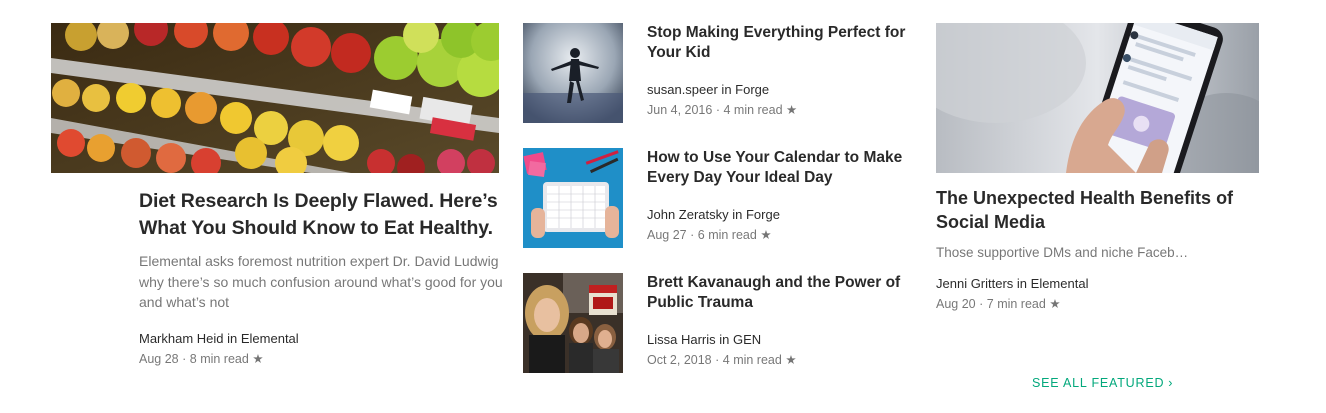 This screenshot has height=413, width=1326. What do you see at coordinates (679, 360) in the screenshot?
I see `story-date: Oct 2, 2018` at bounding box center [679, 360].